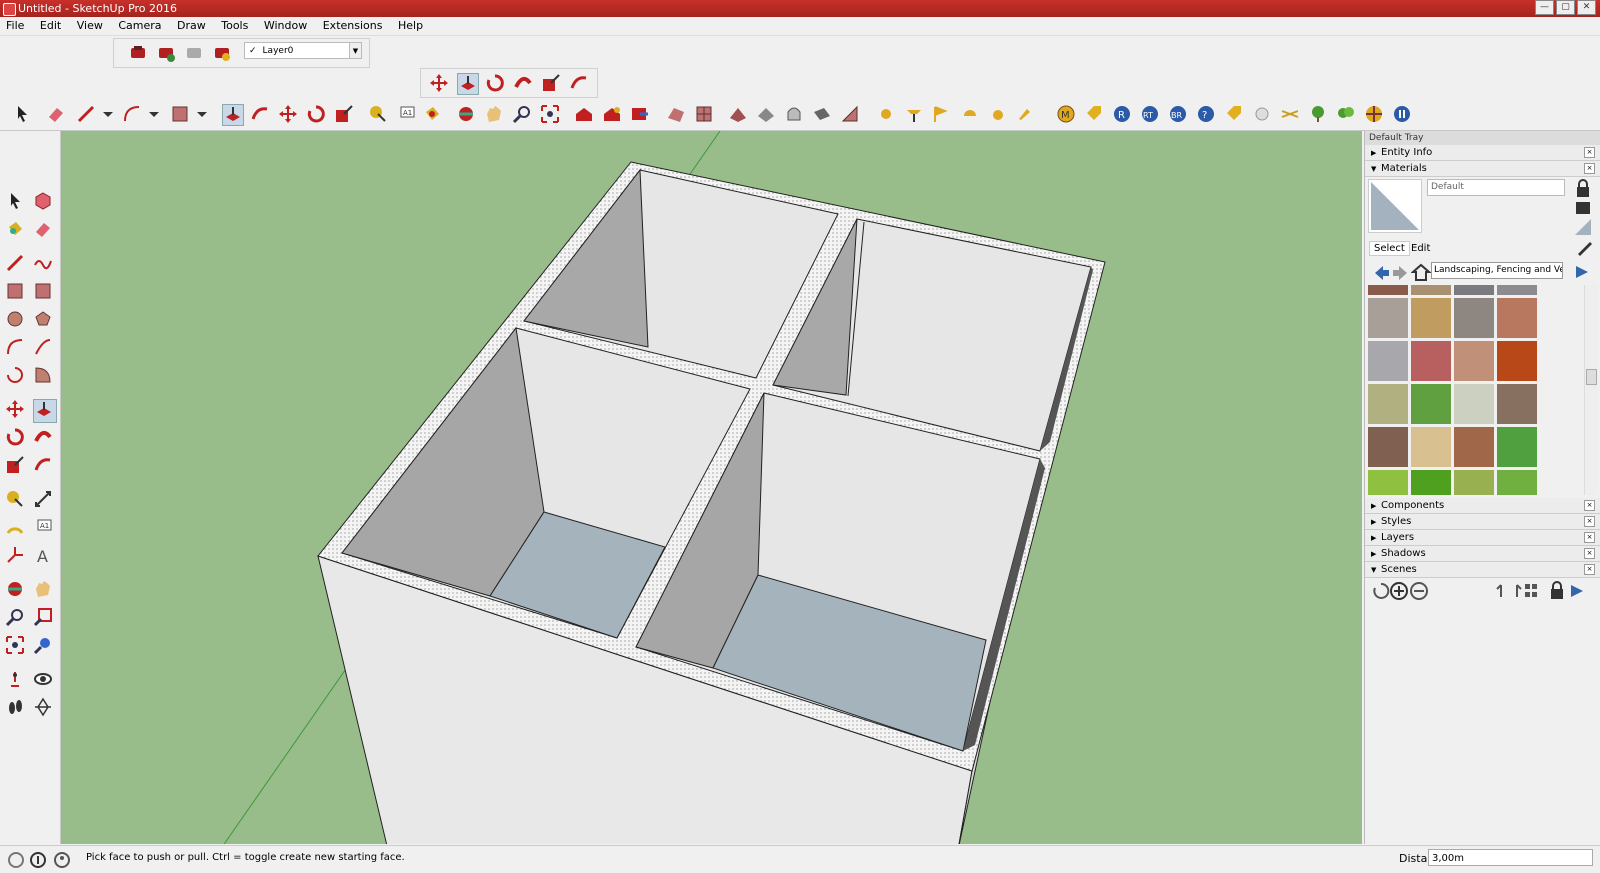 The width and height of the screenshot is (1600, 873). I want to click on panel-materials: ▼ Materials ×, so click(1482, 169).